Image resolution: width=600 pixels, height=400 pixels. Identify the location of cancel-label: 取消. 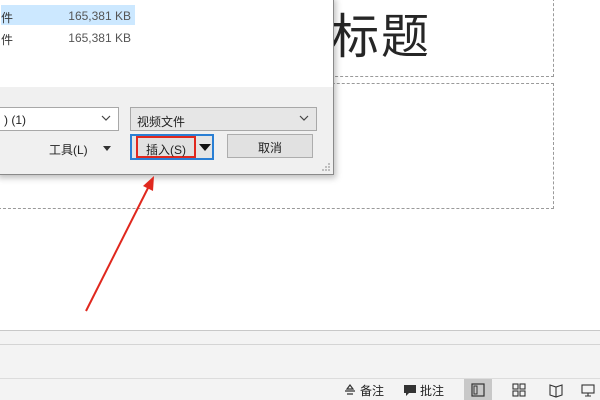
(269, 148).